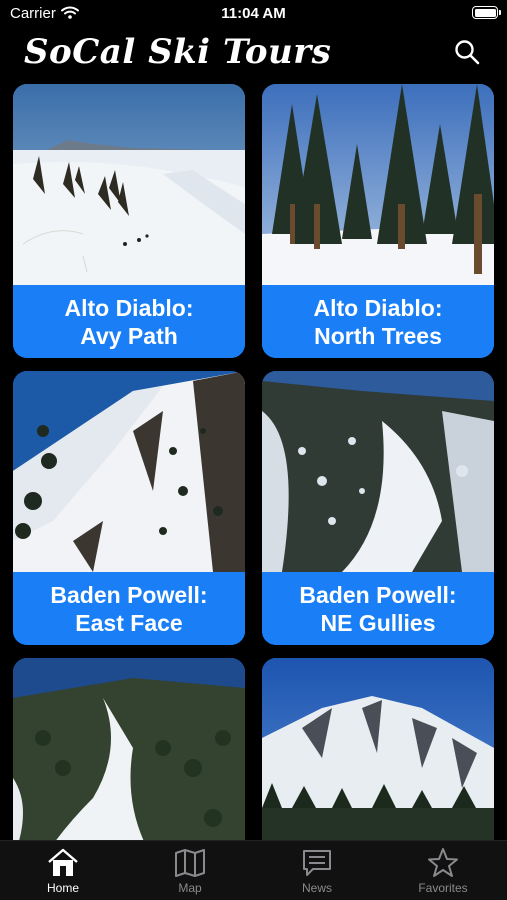 The image size is (507, 900). Describe the element at coordinates (63, 862) in the screenshot. I see `home-icon` at that location.